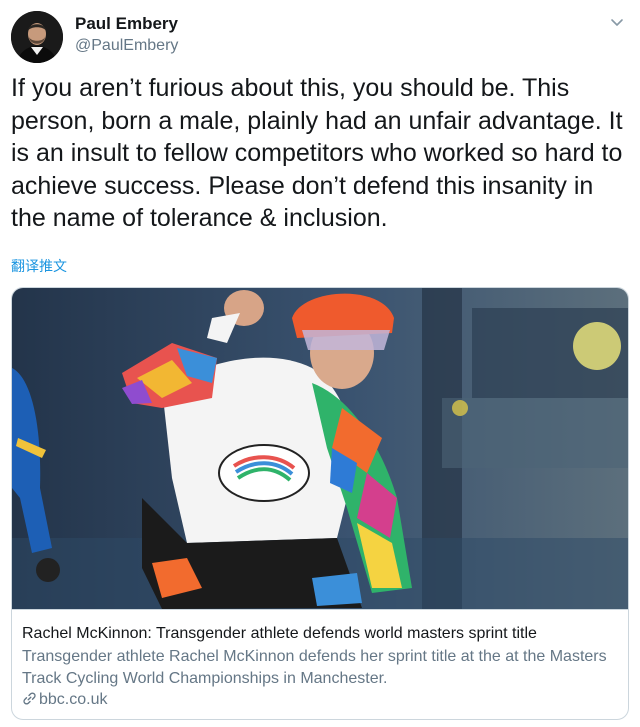  What do you see at coordinates (29, 698) in the screenshot?
I see `link-icon` at bounding box center [29, 698].